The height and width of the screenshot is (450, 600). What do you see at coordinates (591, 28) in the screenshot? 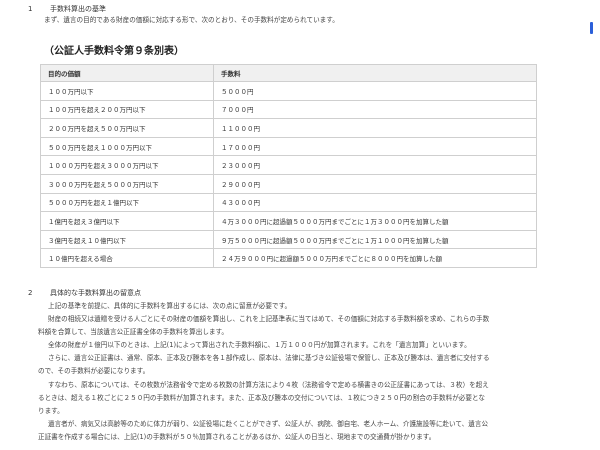
I see `scroll-indicator` at bounding box center [591, 28].